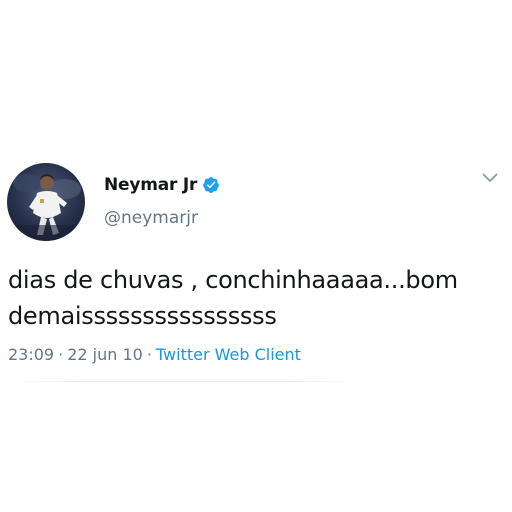  Describe the element at coordinates (233, 280) in the screenshot. I see `tweet-text-line: dias de chuvas , conchinhaaaaa...bom` at that location.